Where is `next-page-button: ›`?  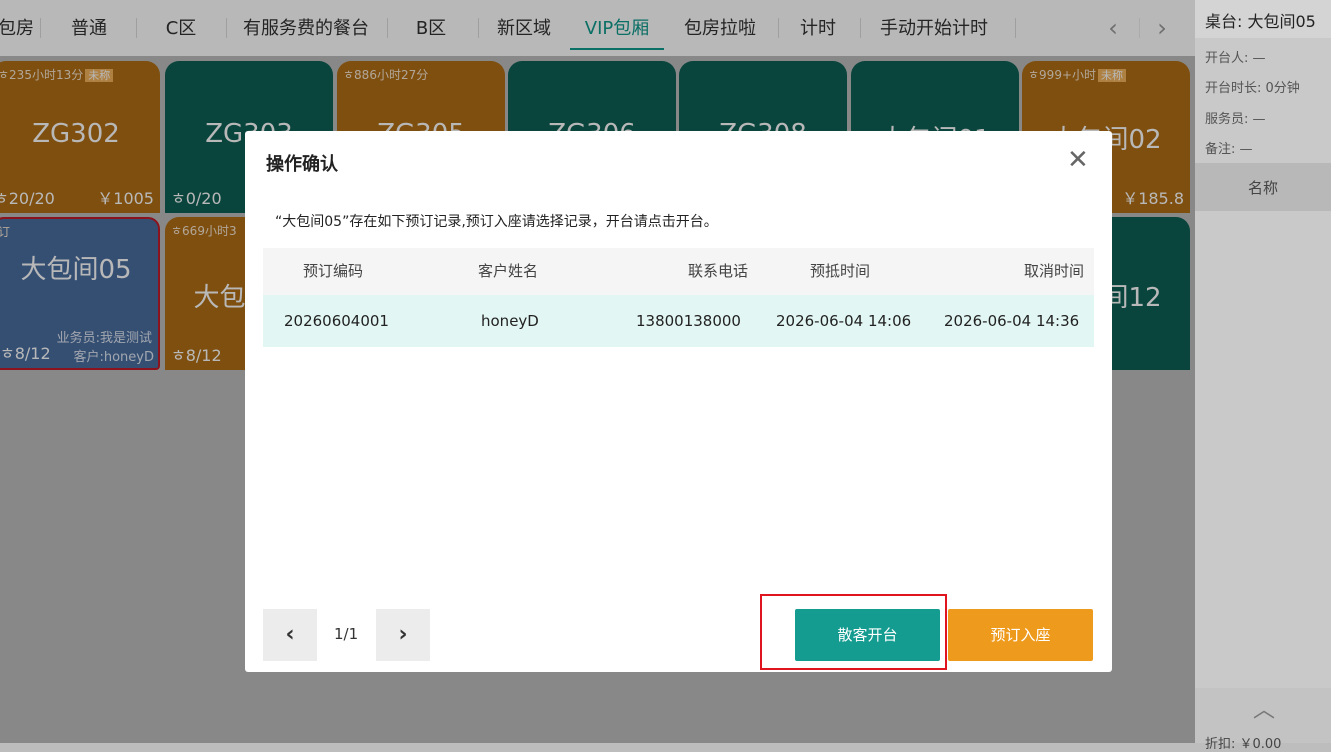
next-page-button: › is located at coordinates (403, 635).